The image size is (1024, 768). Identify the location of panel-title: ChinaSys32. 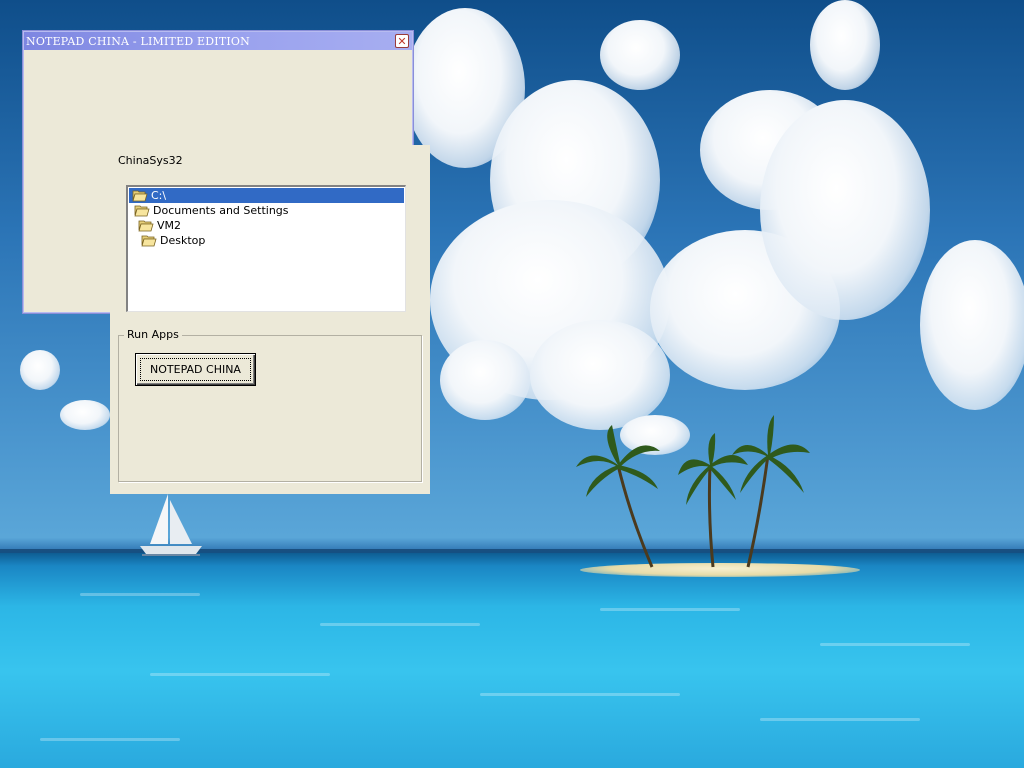
(150, 160).